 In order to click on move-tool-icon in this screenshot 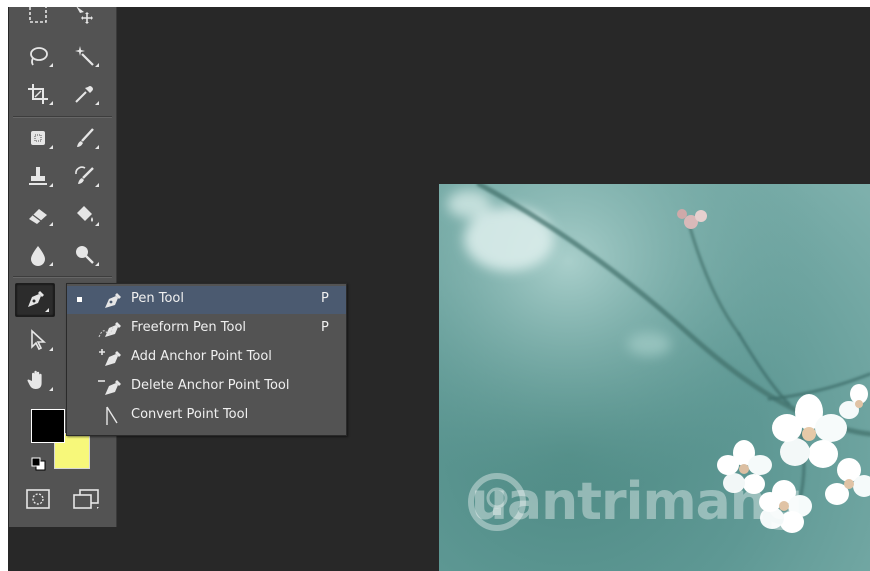, I will do `click(84, 18)`.